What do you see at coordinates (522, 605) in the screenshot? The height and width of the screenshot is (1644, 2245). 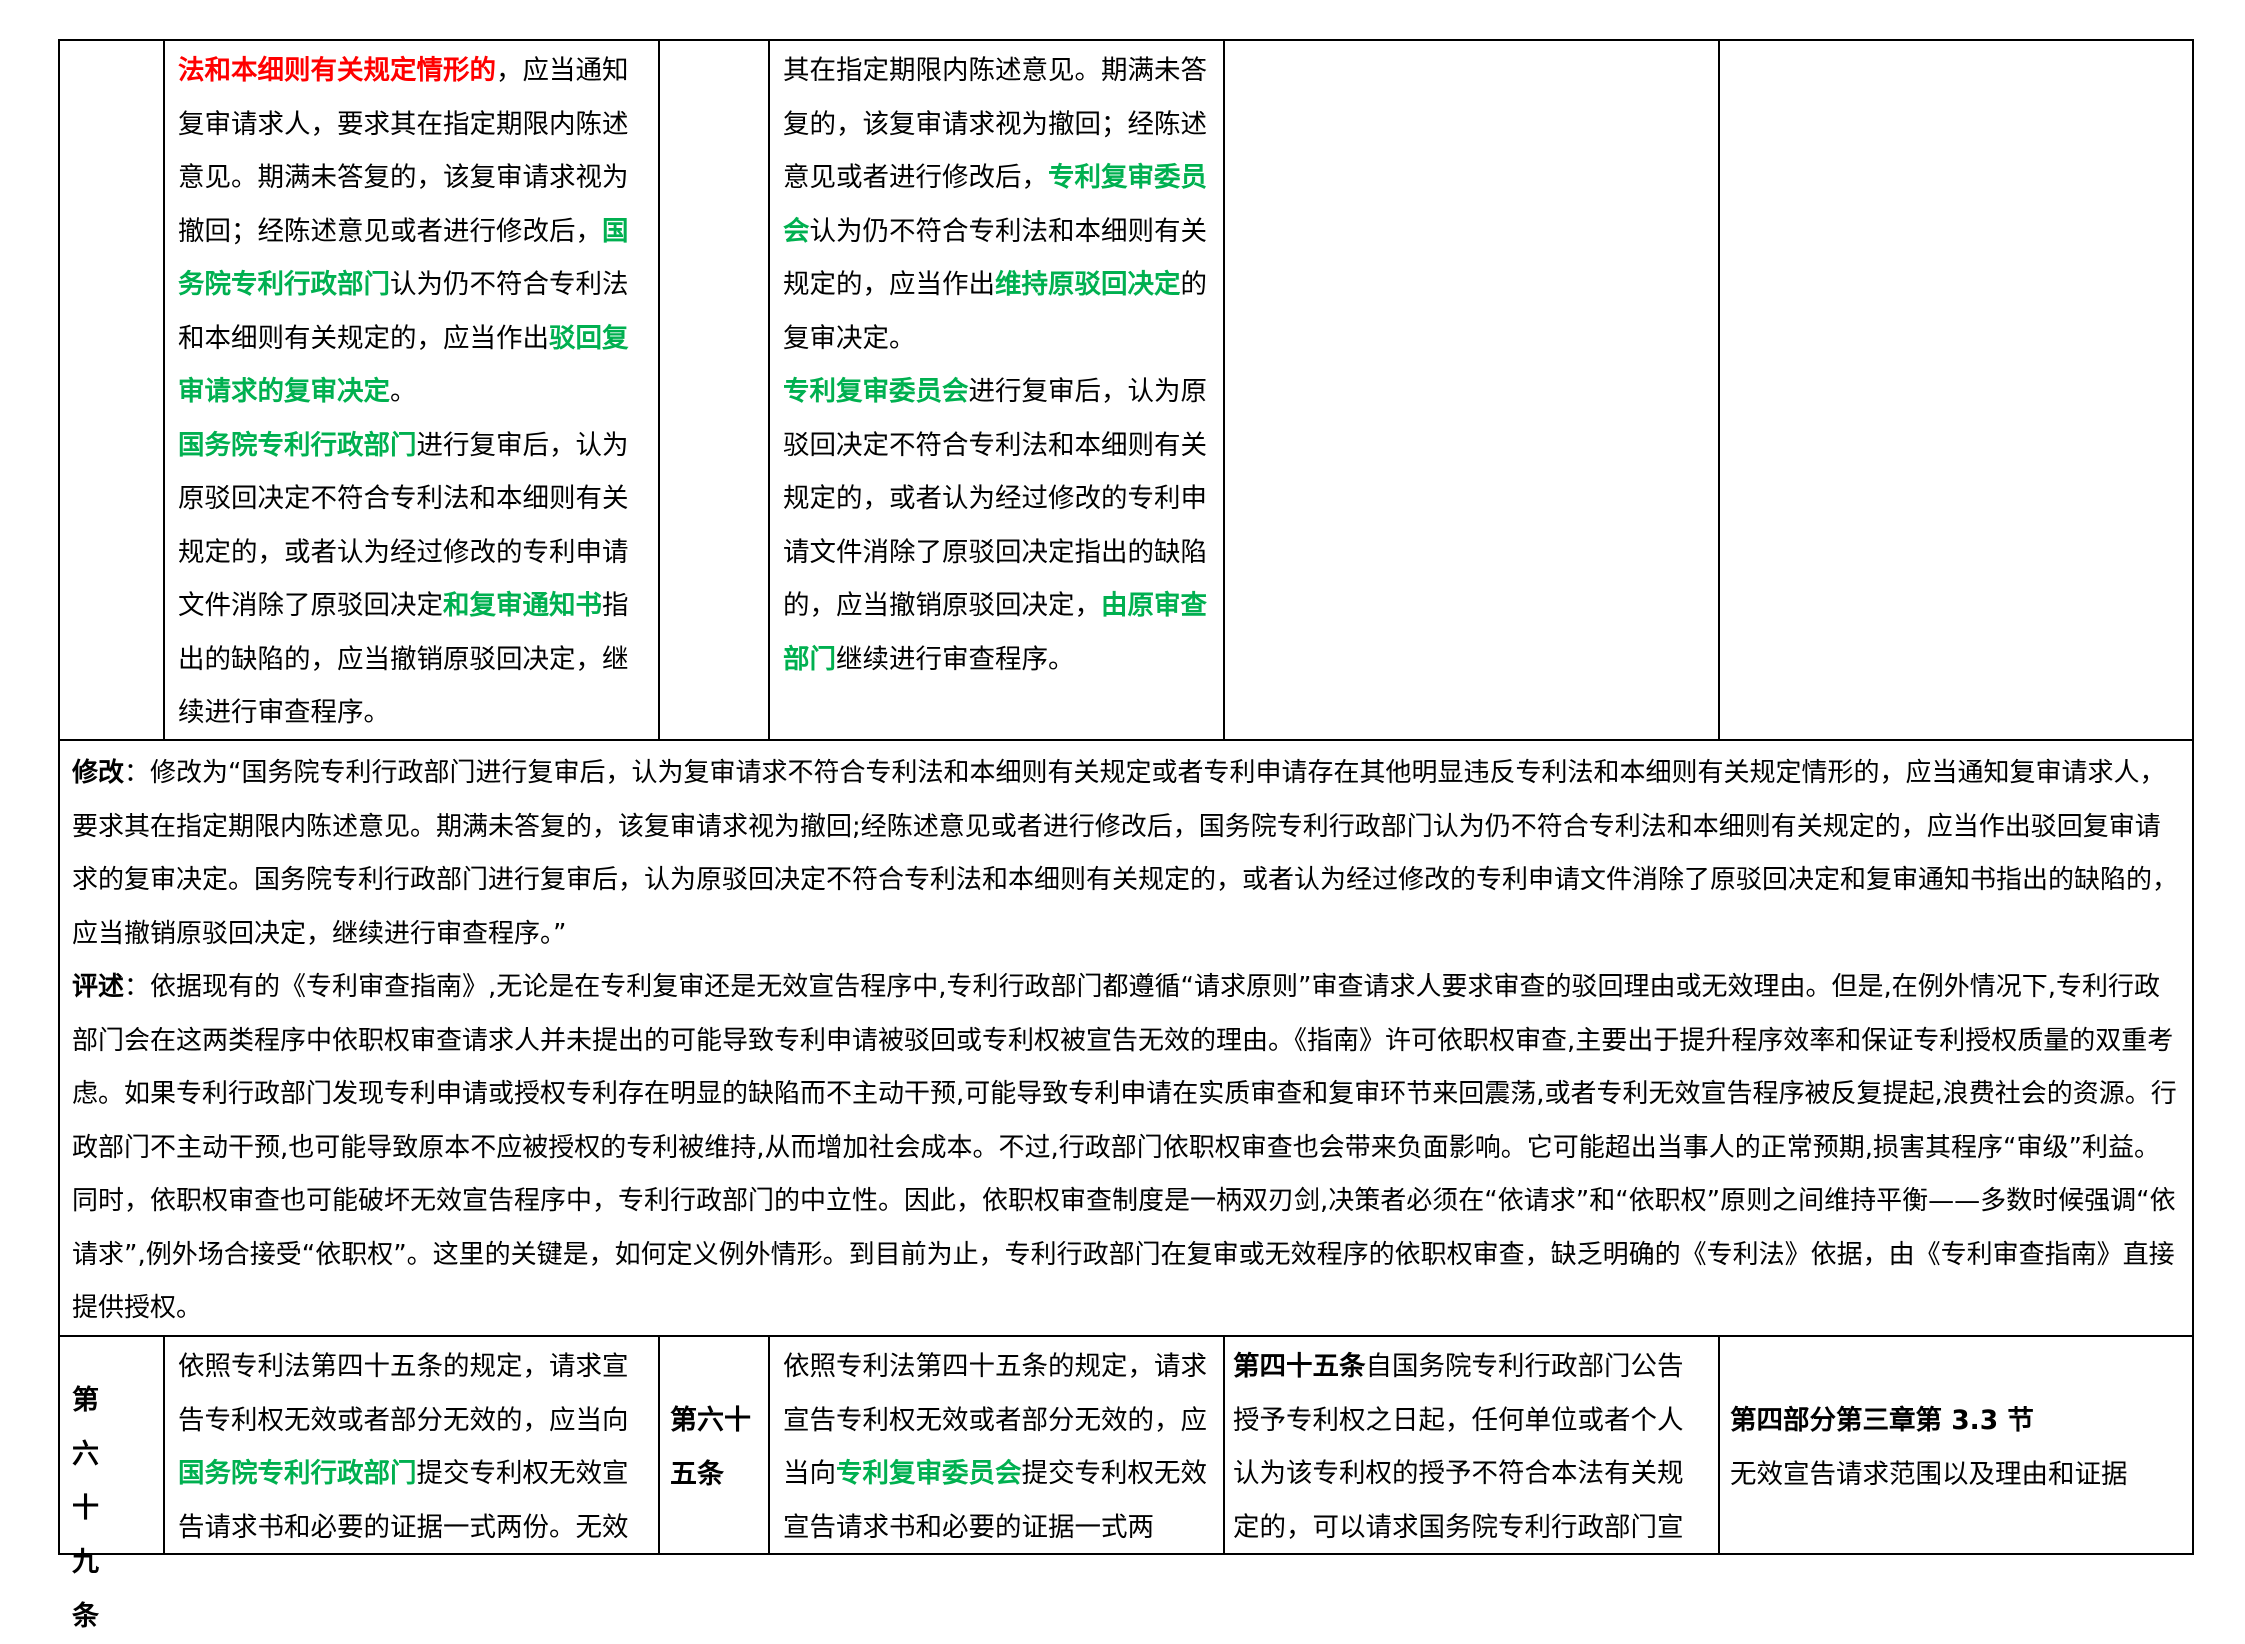 I see `highlight-green-text: 和复审通知书` at bounding box center [522, 605].